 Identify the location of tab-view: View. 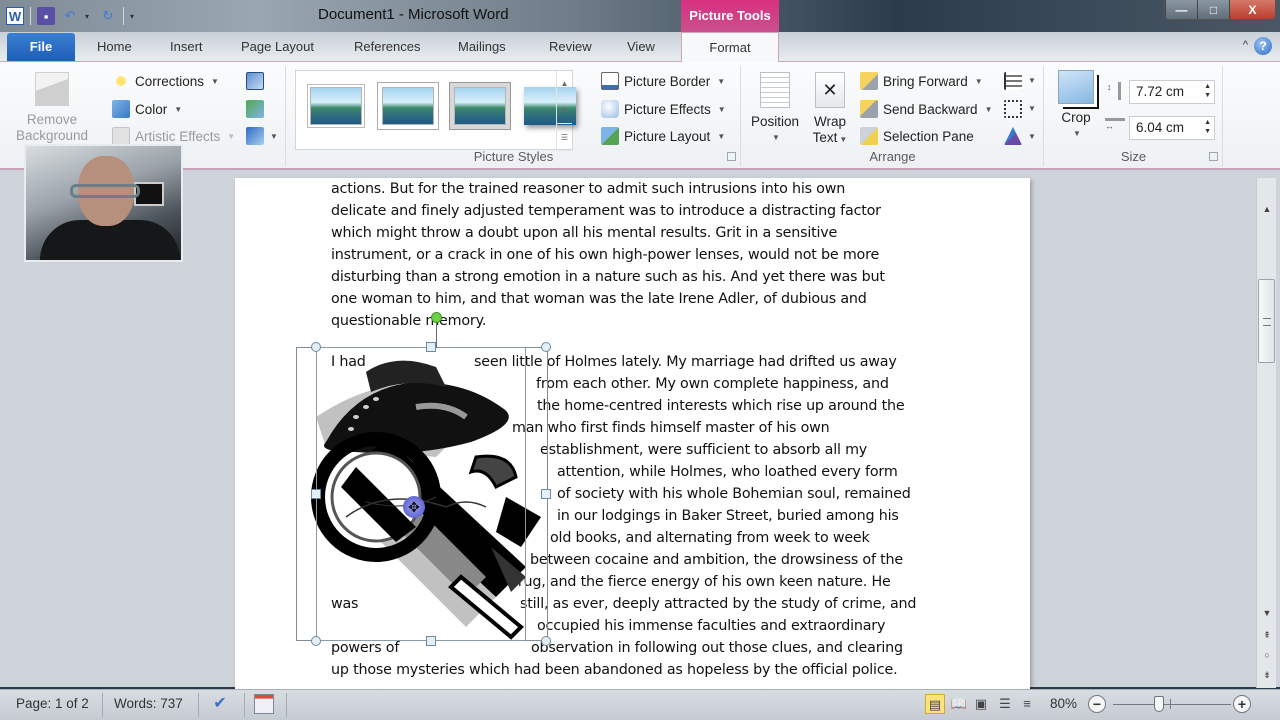
(641, 46).